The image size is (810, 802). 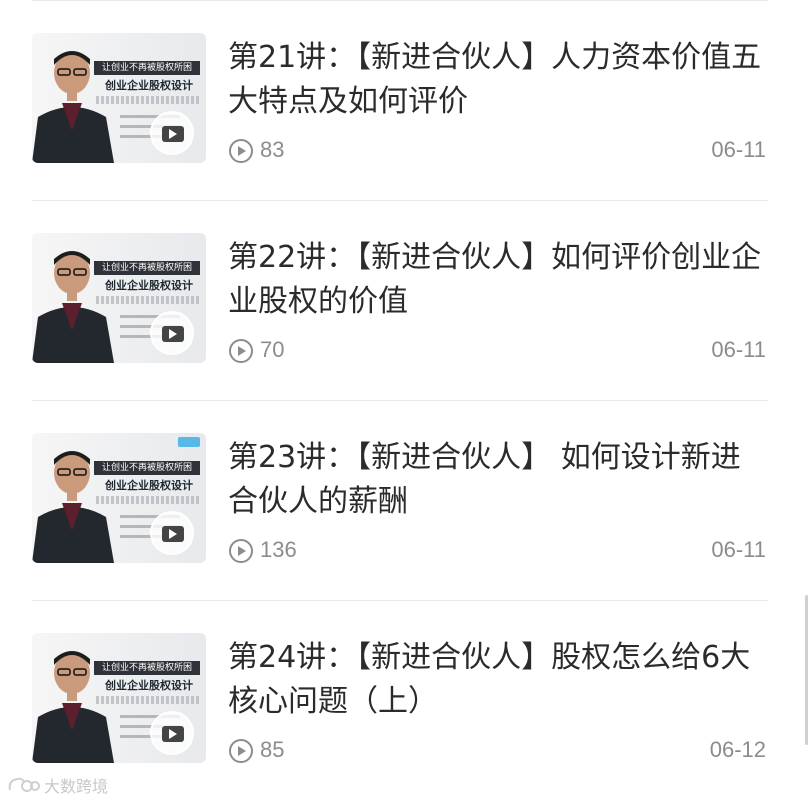 What do you see at coordinates (272, 749) in the screenshot?
I see `play-count: 85` at bounding box center [272, 749].